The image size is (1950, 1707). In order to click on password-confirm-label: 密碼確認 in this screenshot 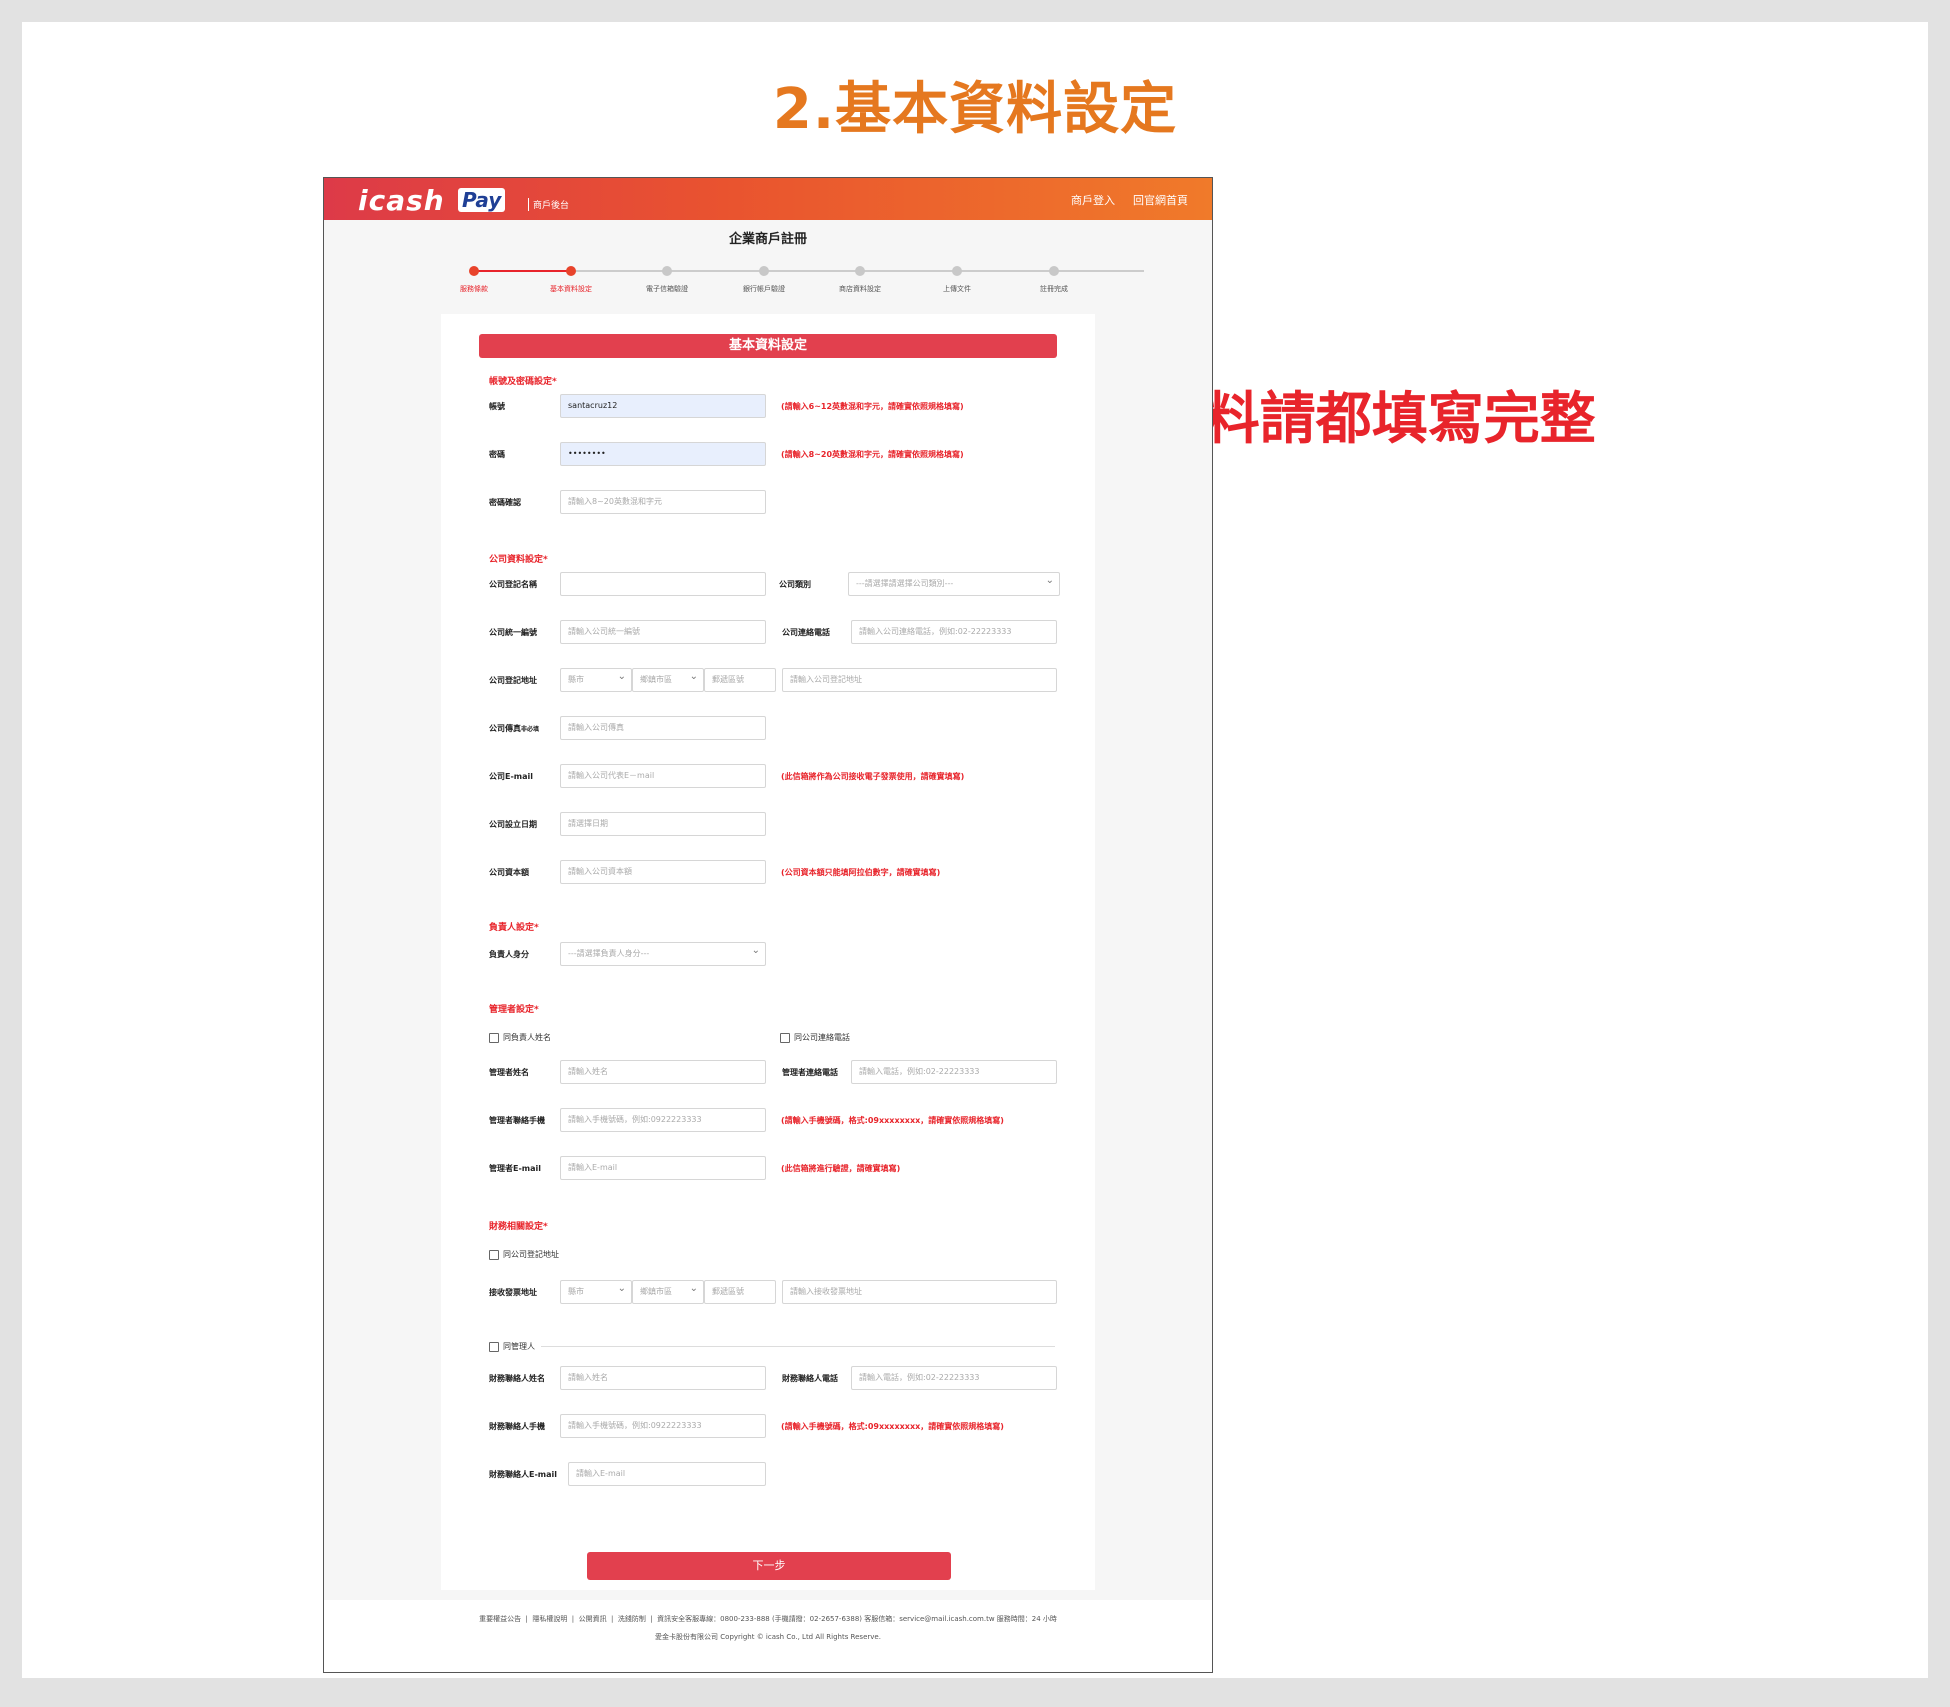, I will do `click(505, 502)`.